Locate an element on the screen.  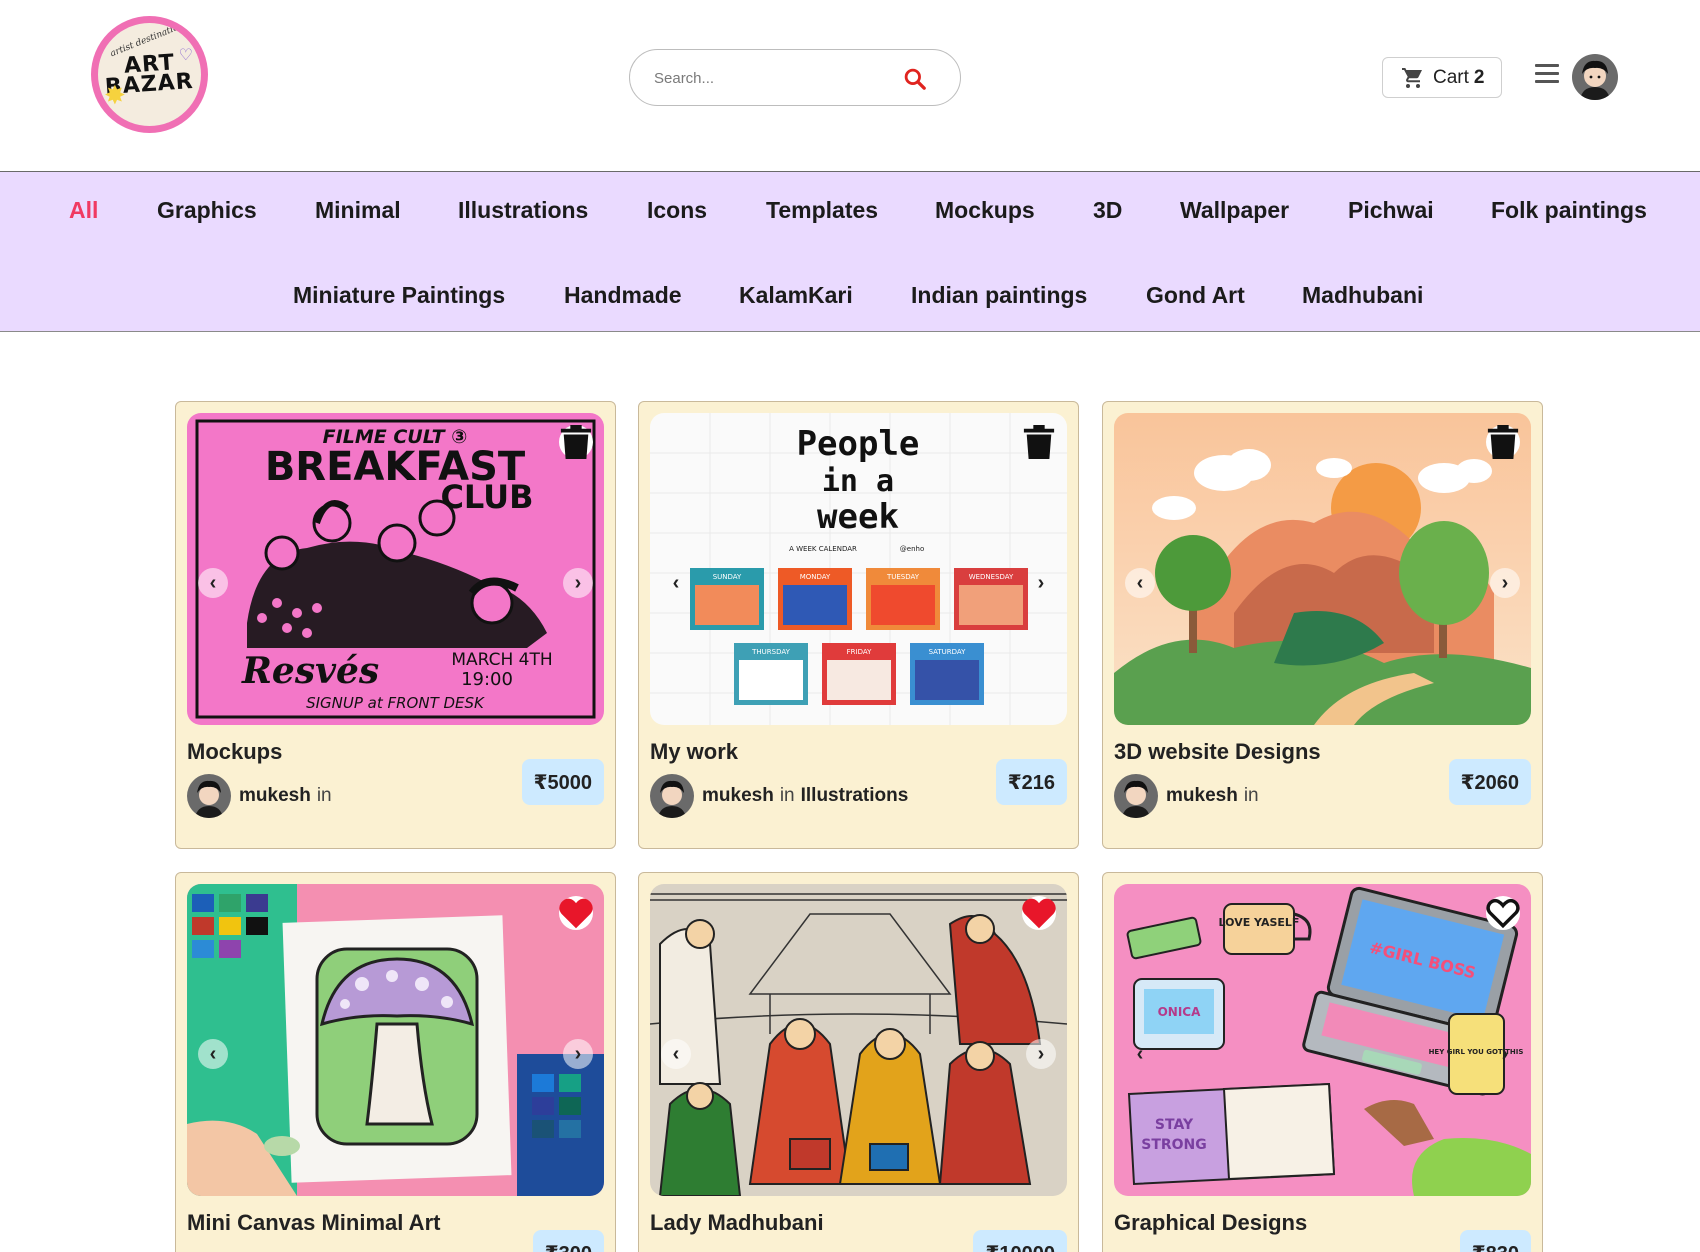
day-label-sunday: SUNDAY is located at coordinates (727, 577).